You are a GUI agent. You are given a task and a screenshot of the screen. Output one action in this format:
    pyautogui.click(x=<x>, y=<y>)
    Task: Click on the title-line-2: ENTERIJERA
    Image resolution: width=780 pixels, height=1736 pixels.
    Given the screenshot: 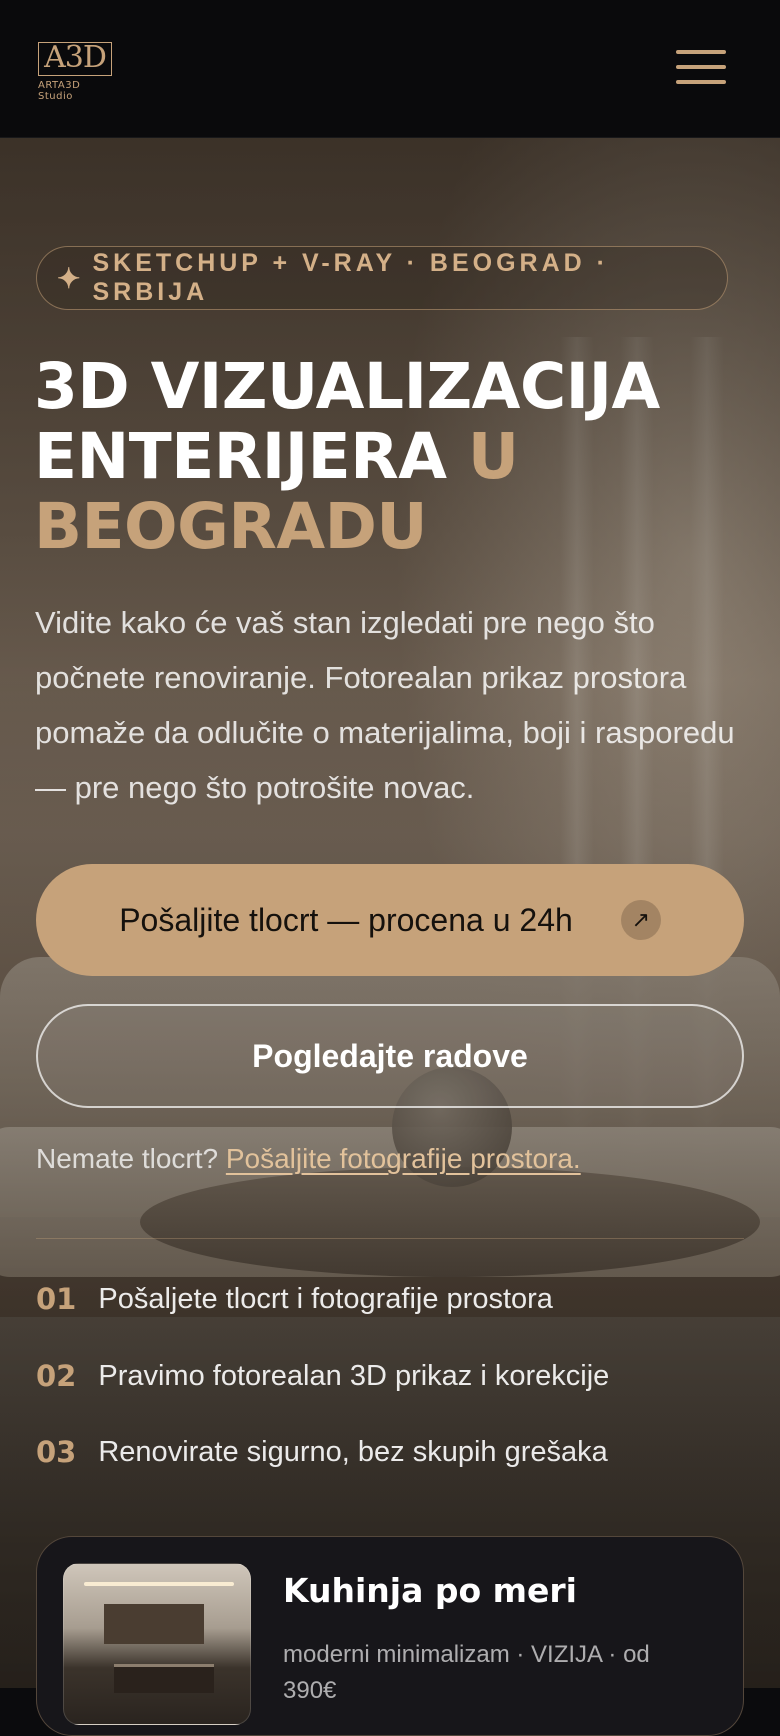 What is the action you would take?
    pyautogui.click(x=251, y=456)
    